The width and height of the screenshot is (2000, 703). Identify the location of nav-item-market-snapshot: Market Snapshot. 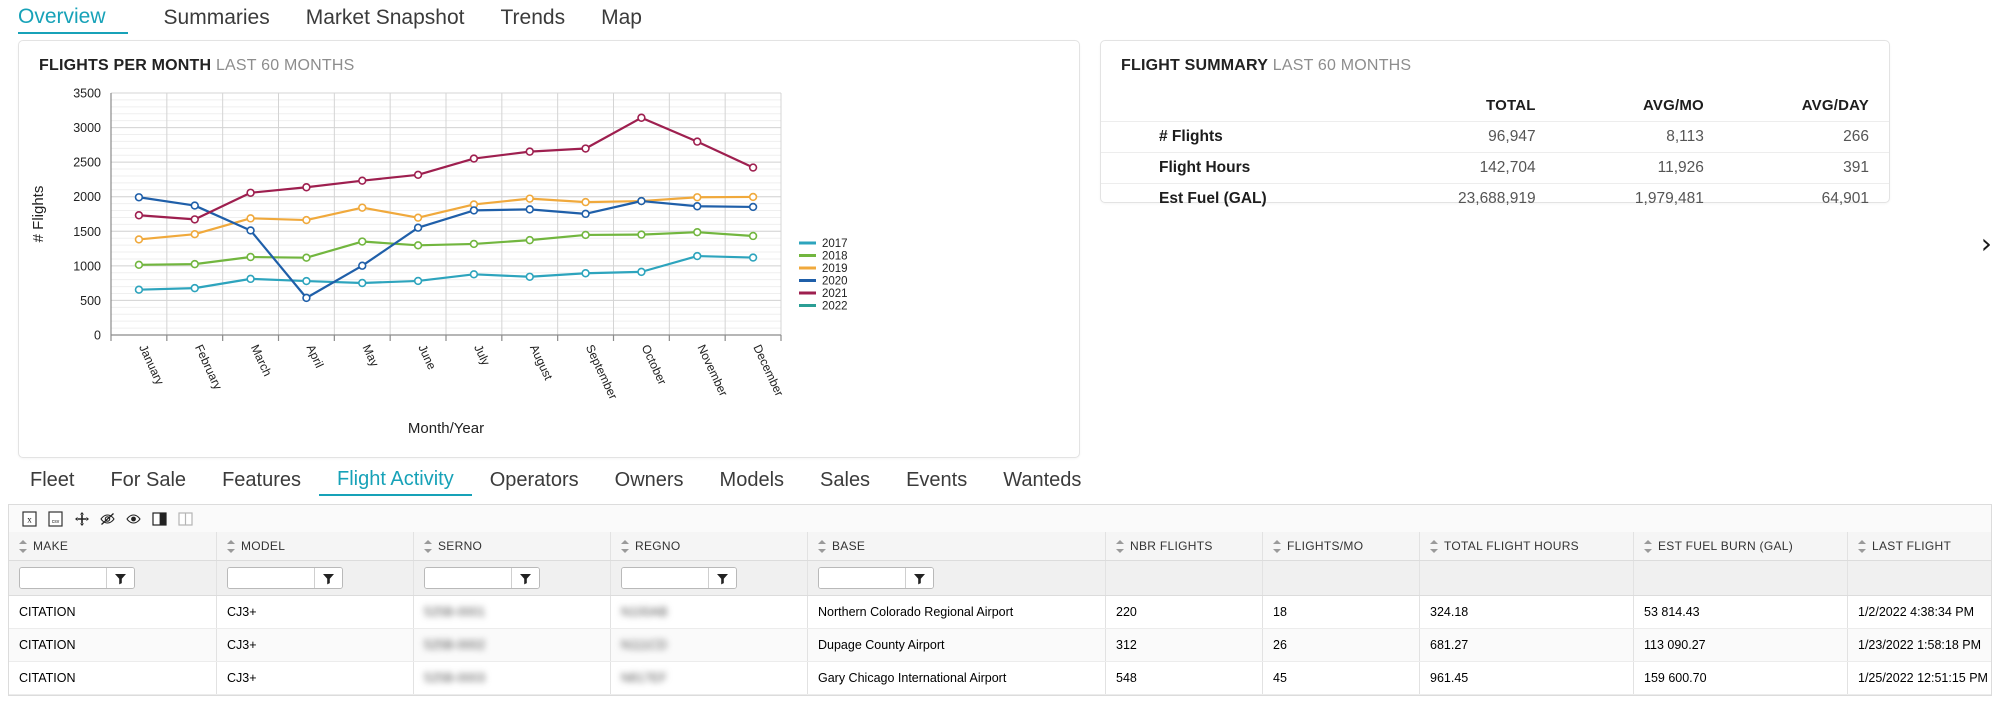
(396, 19).